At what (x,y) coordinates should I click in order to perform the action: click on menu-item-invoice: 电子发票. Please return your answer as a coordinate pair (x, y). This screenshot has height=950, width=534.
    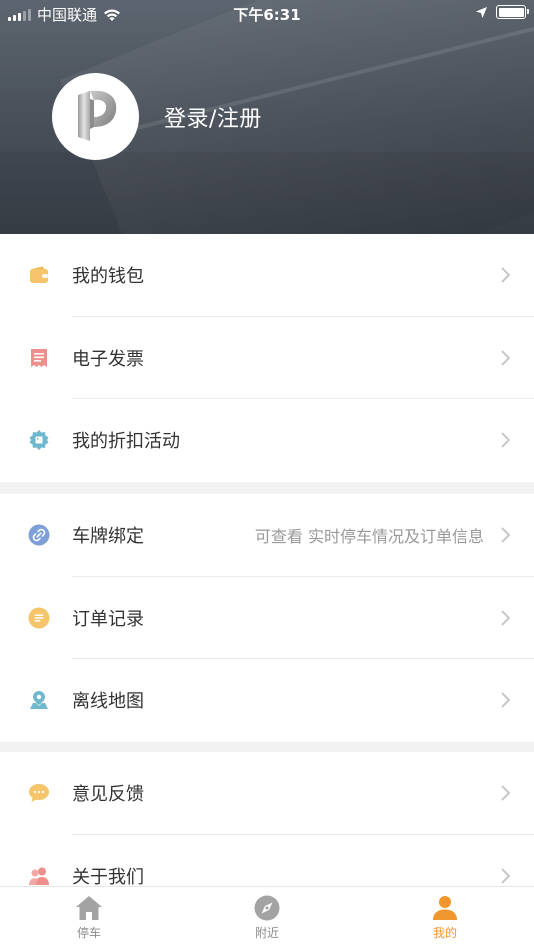
    Looking at the image, I should click on (267, 358).